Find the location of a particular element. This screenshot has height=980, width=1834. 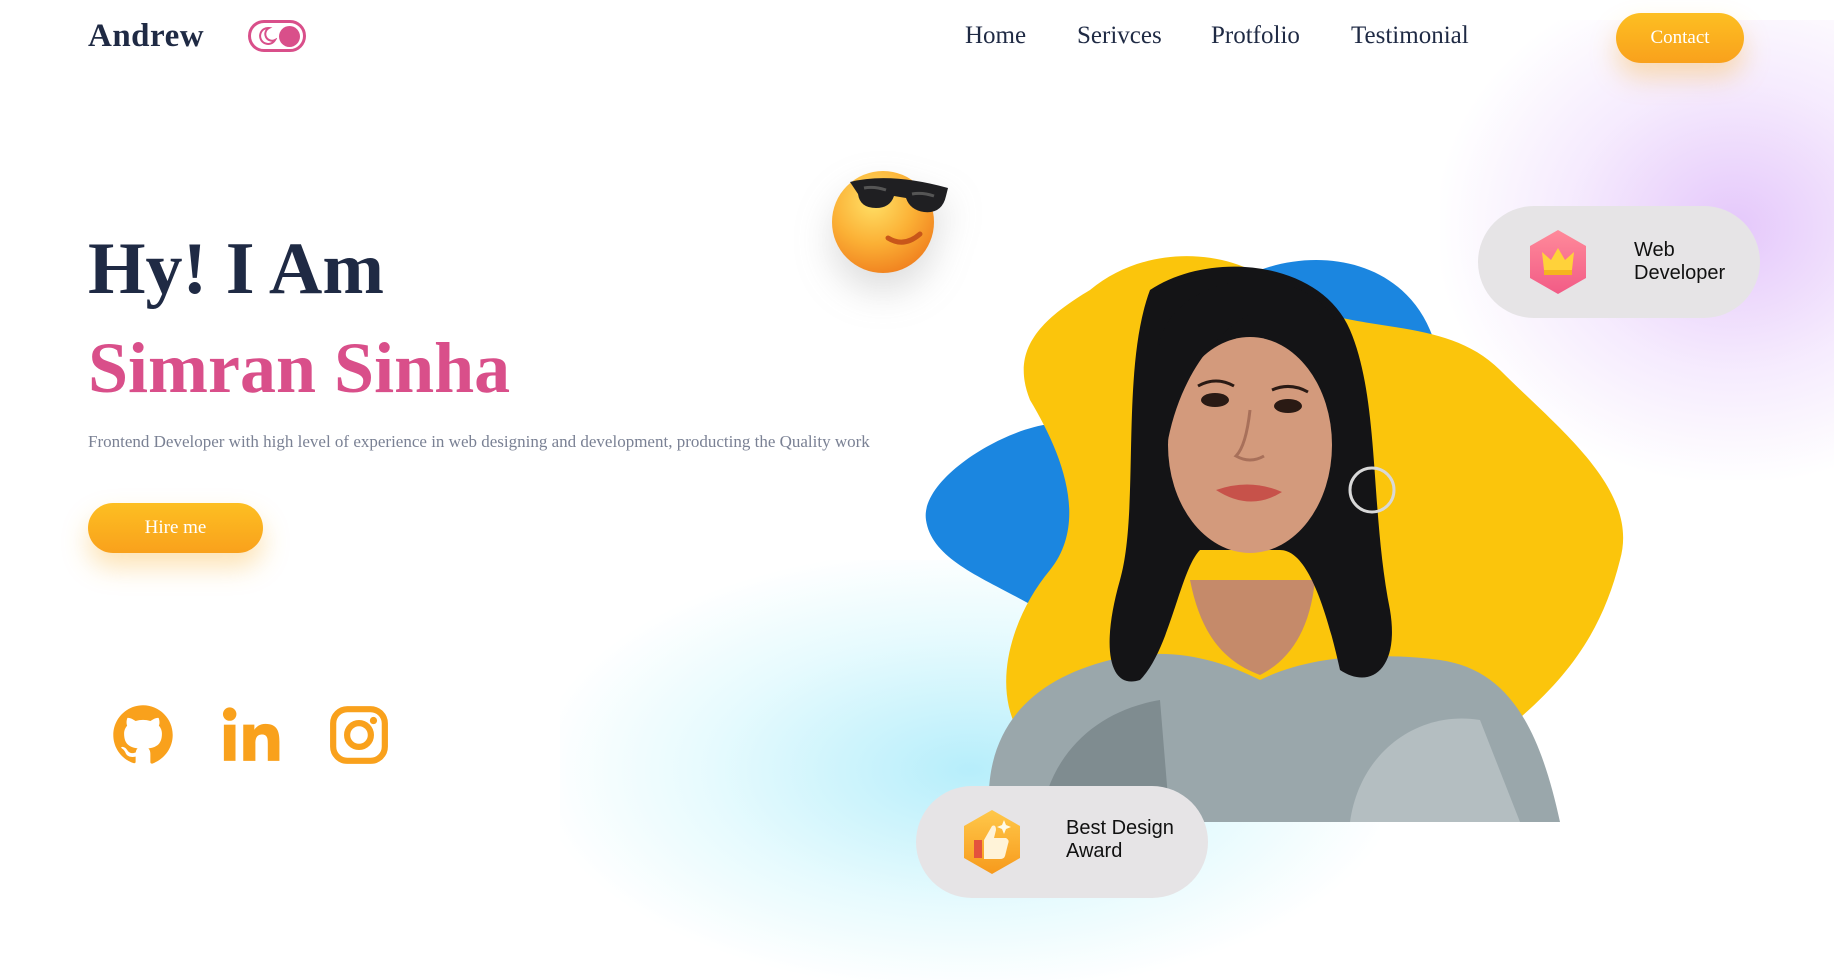

nav-link-testimonial: Testimonial is located at coordinates (1410, 36).